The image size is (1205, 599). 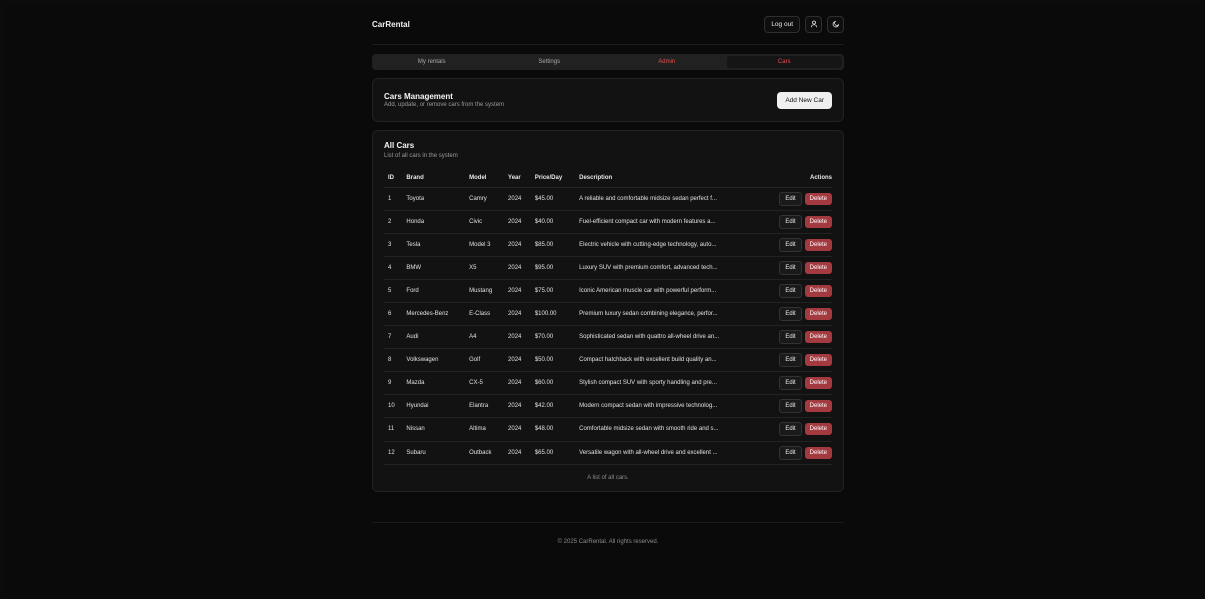 I want to click on tab-admin: Admin, so click(x=667, y=62).